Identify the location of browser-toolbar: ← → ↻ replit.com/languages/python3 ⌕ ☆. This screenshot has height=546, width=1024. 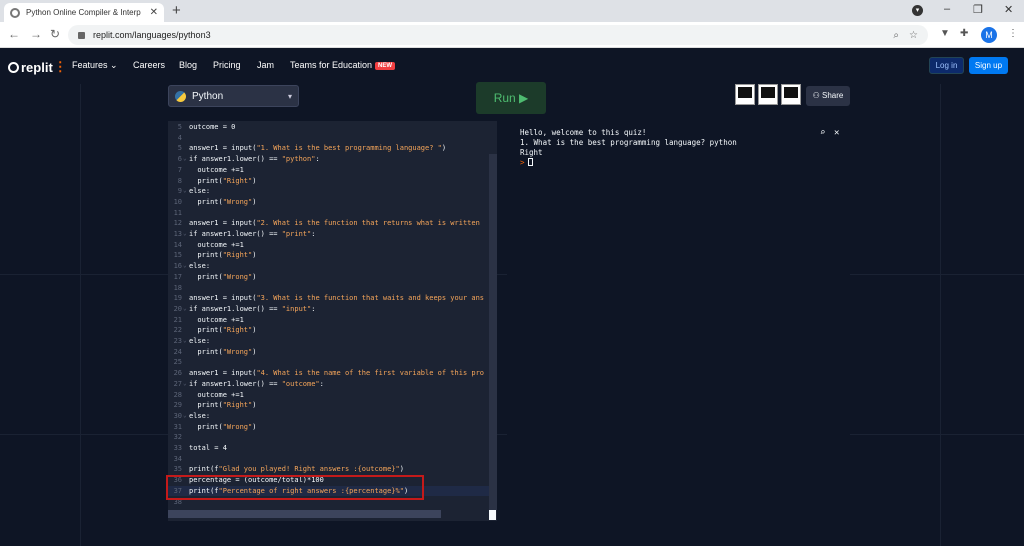
(512, 35).